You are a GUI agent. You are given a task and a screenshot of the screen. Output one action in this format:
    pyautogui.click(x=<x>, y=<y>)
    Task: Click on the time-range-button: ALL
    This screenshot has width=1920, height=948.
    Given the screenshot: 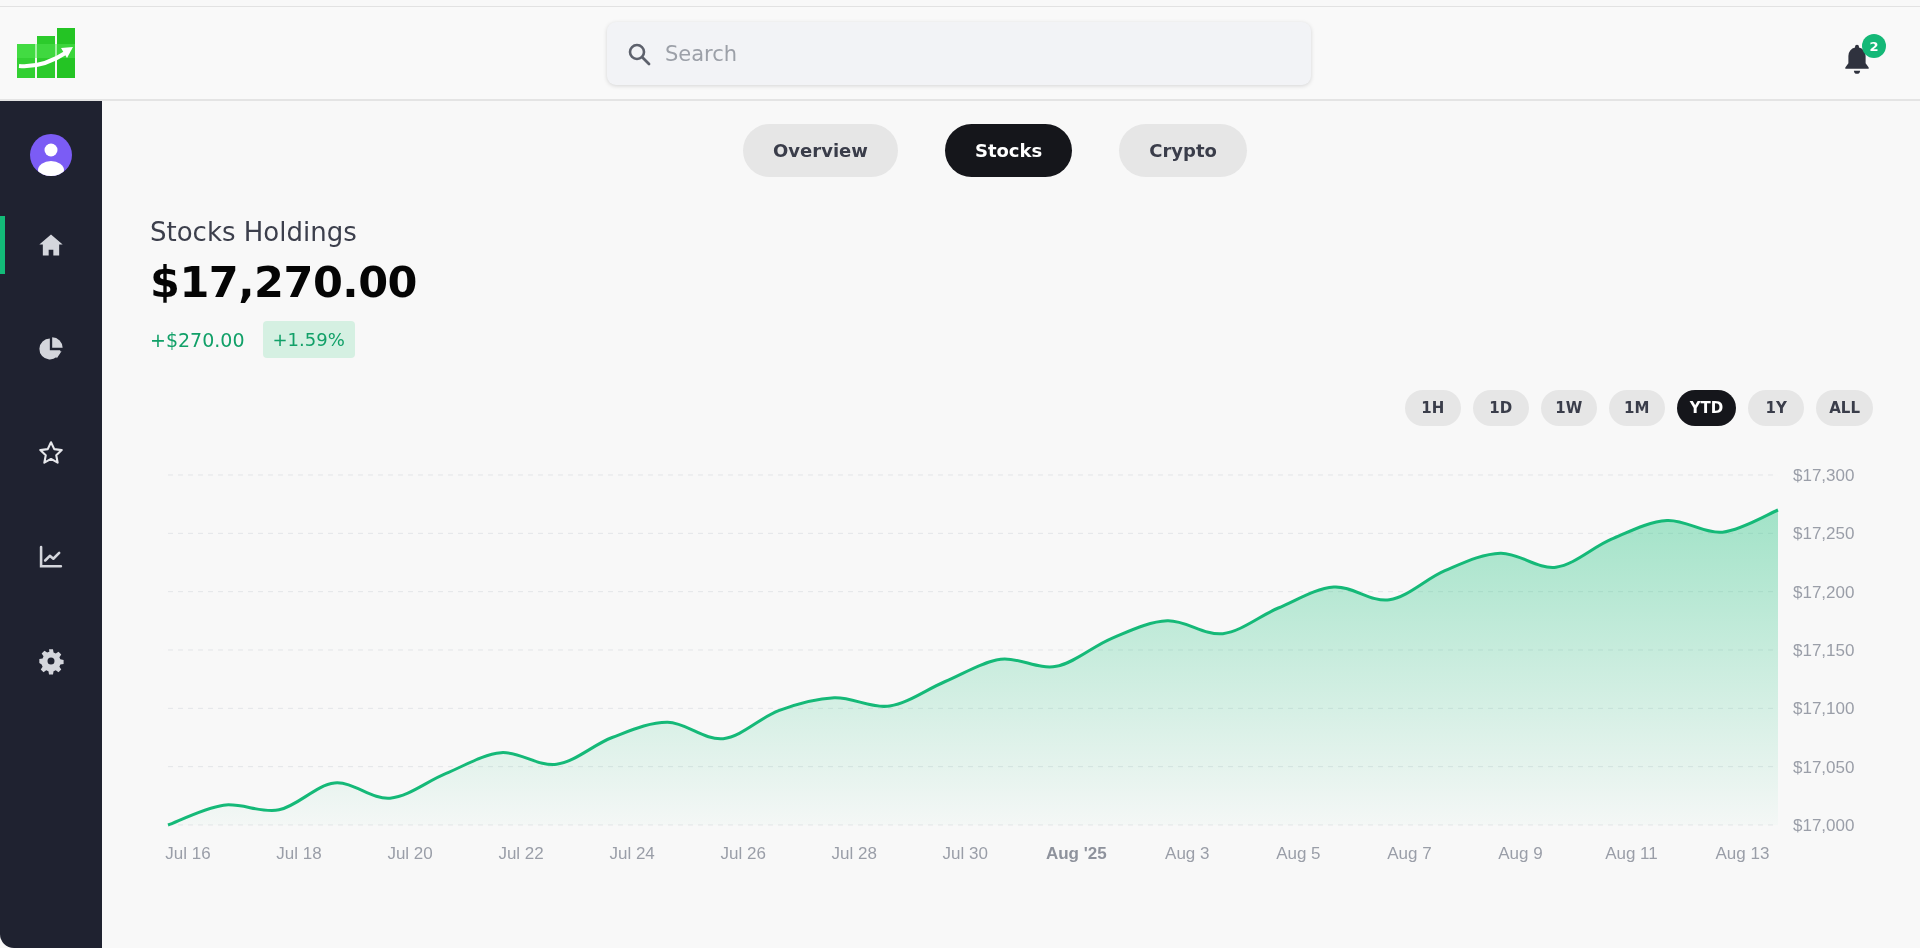 What is the action you would take?
    pyautogui.click(x=1844, y=408)
    